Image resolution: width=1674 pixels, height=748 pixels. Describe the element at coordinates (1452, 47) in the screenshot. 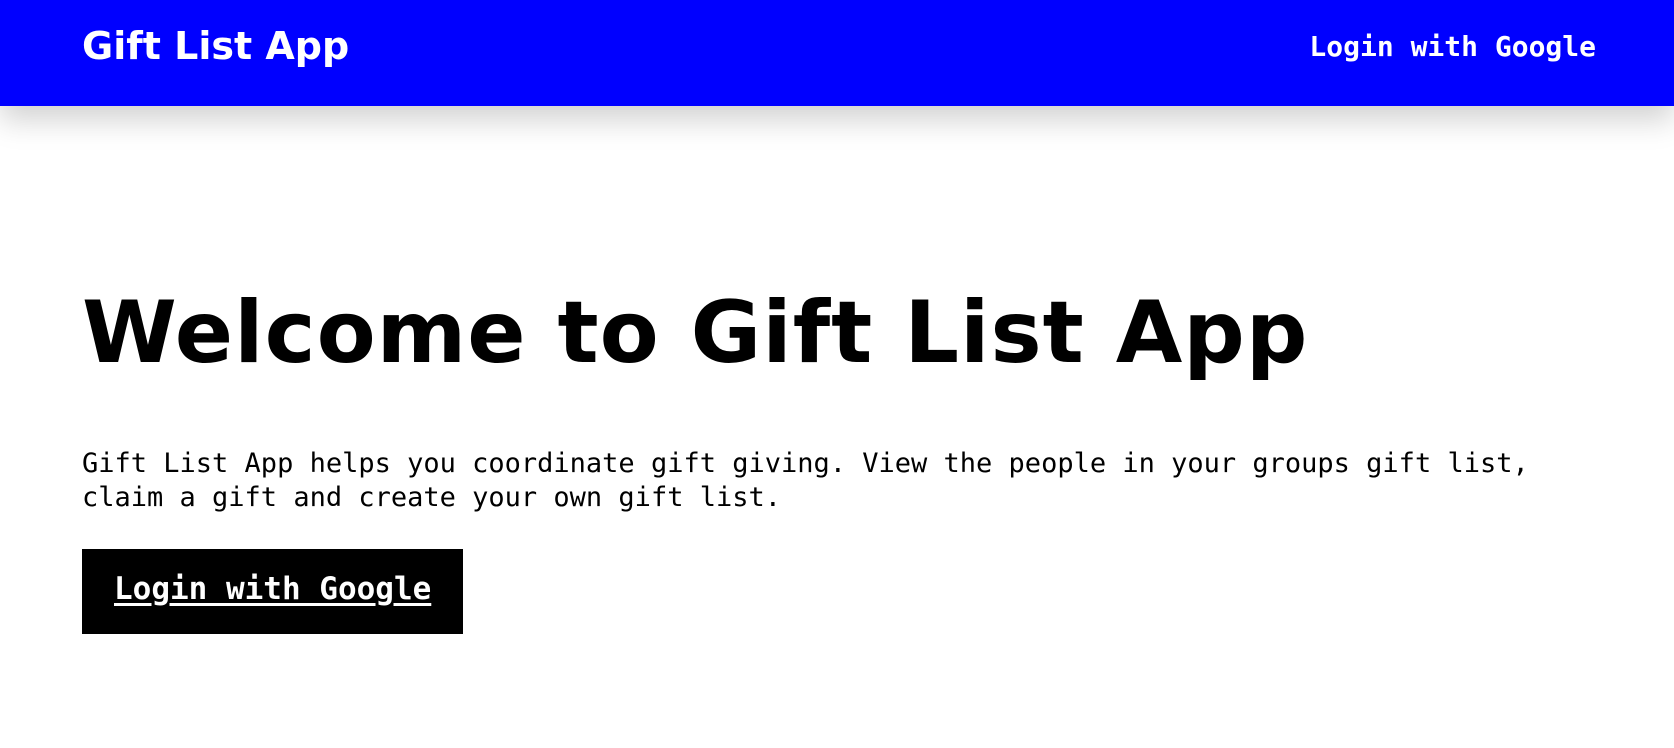

I see `header-login-link: Login with Google` at that location.